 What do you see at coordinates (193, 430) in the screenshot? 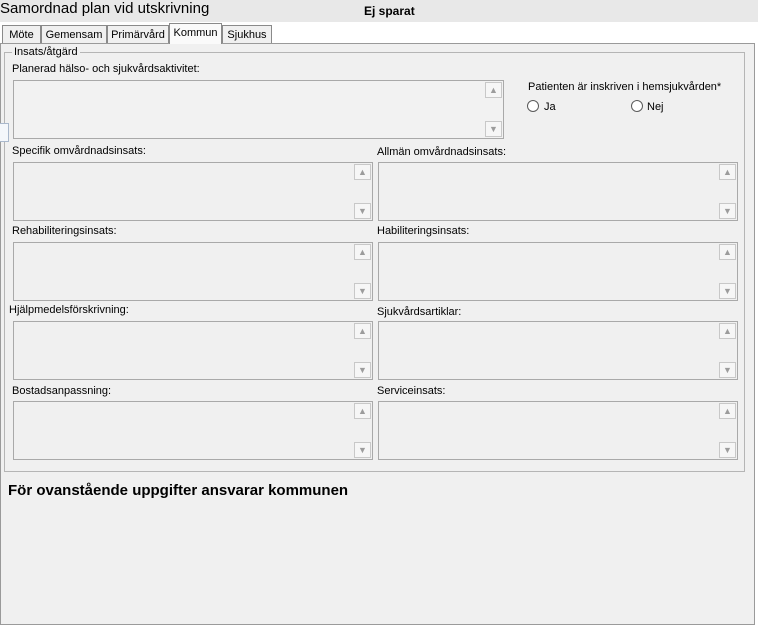
I see `bostad-textarea: ▲ ▼` at bounding box center [193, 430].